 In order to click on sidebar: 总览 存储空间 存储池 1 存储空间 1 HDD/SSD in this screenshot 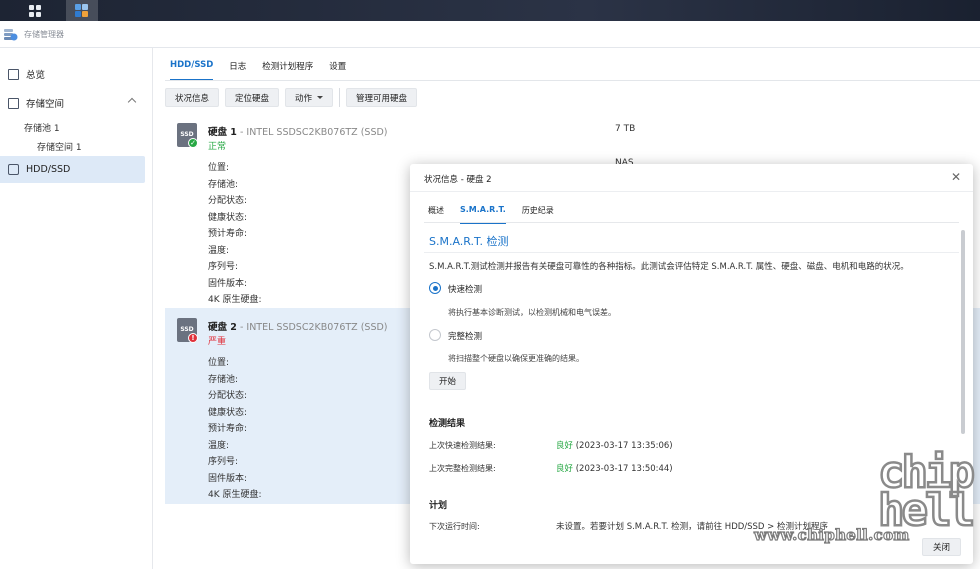, I will do `click(76, 308)`.